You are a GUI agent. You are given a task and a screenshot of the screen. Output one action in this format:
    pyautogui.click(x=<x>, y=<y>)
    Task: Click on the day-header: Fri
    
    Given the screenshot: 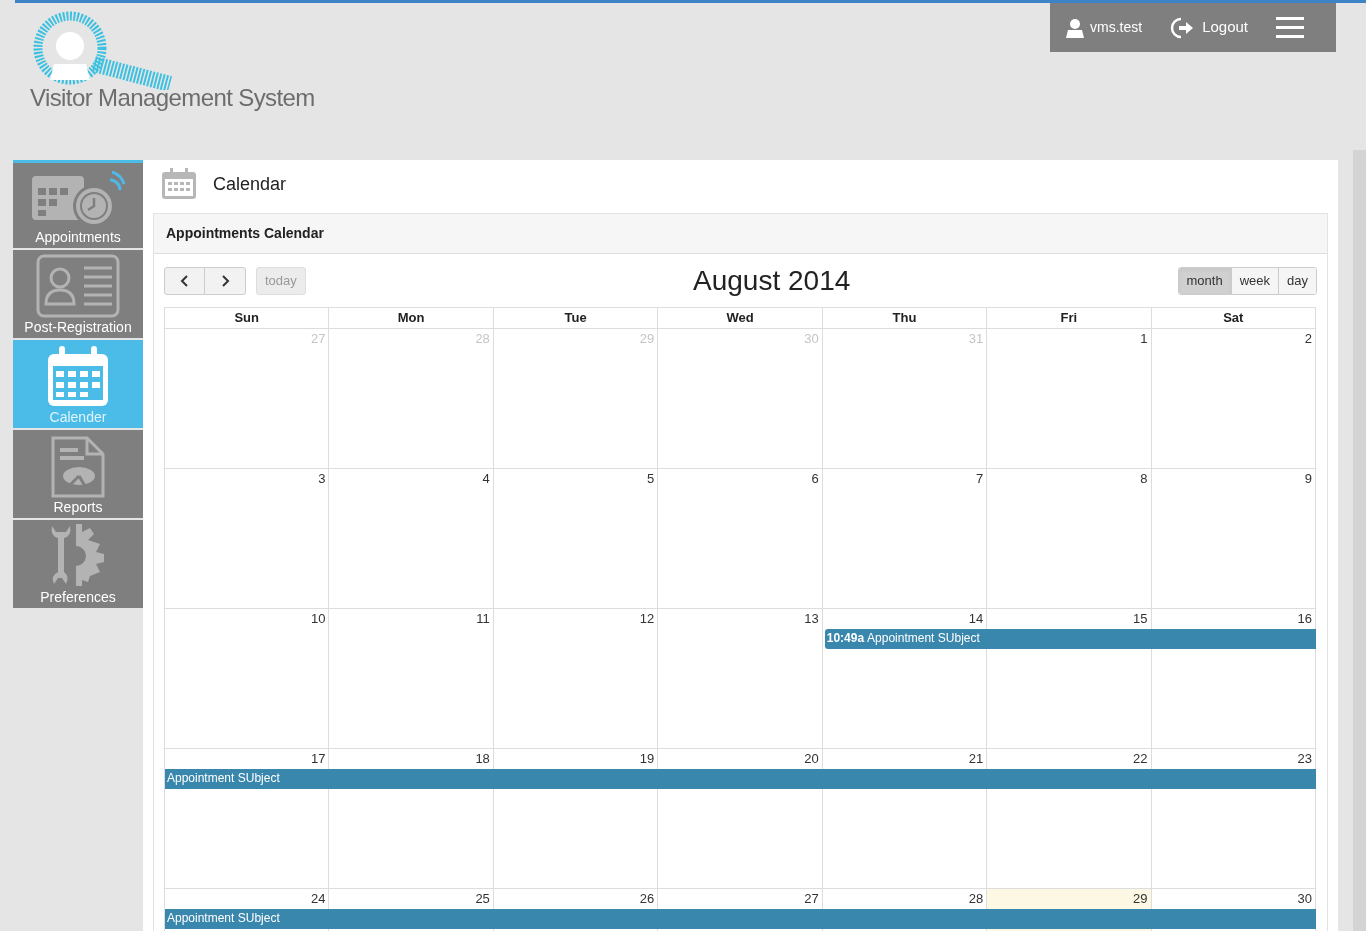 What is the action you would take?
    pyautogui.click(x=1069, y=318)
    